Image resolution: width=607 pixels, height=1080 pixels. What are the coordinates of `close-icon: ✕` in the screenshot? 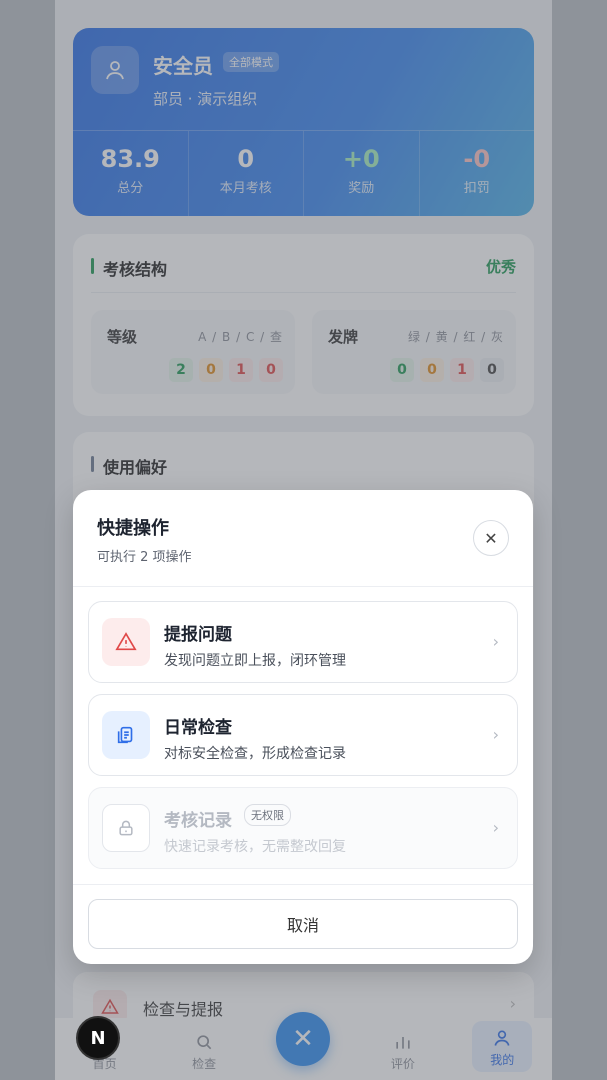 It's located at (491, 538).